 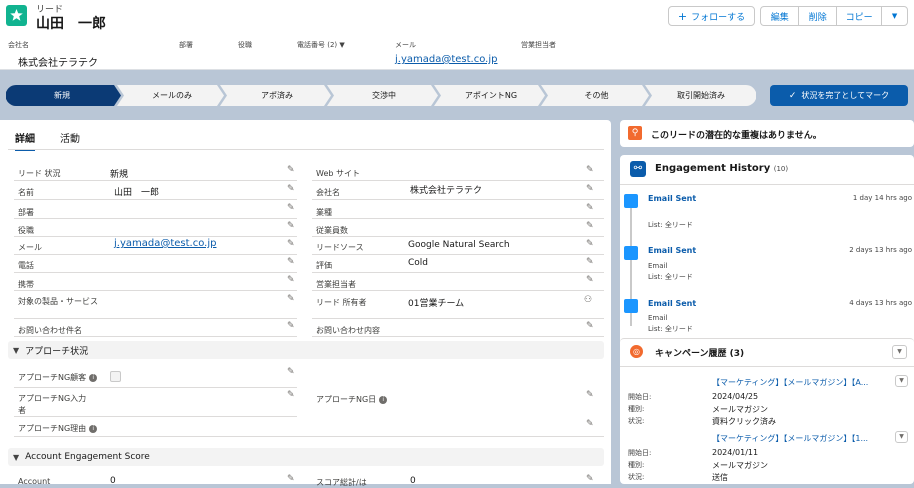 What do you see at coordinates (62, 95) in the screenshot?
I see `path-stage-new: 新規` at bounding box center [62, 95].